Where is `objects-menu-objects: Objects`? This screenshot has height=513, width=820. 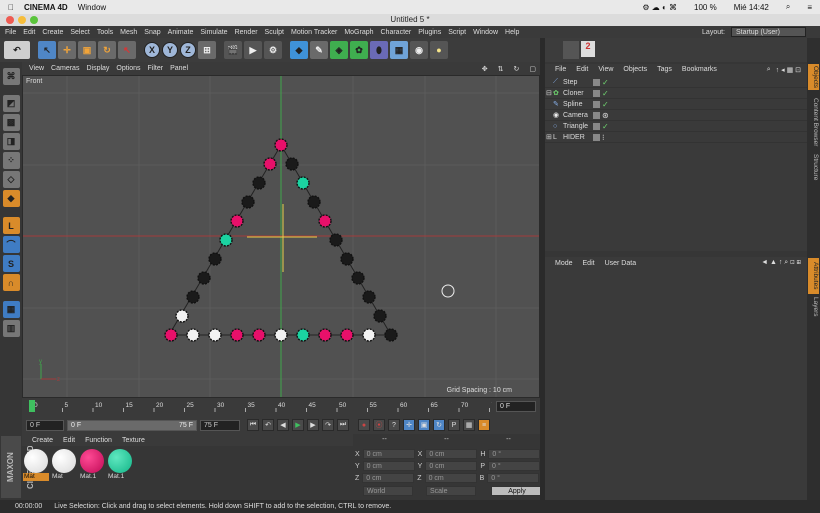 objects-menu-objects: Objects is located at coordinates (635, 69).